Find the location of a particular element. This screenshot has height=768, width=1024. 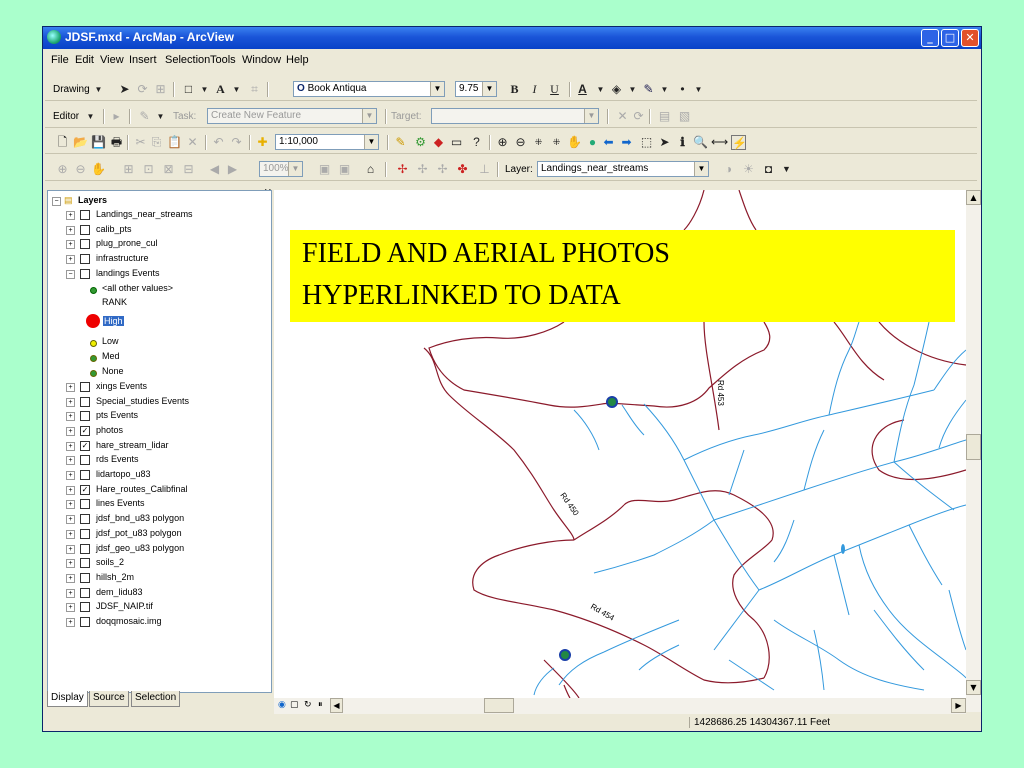

menu-insert: Insert is located at coordinates (143, 60).